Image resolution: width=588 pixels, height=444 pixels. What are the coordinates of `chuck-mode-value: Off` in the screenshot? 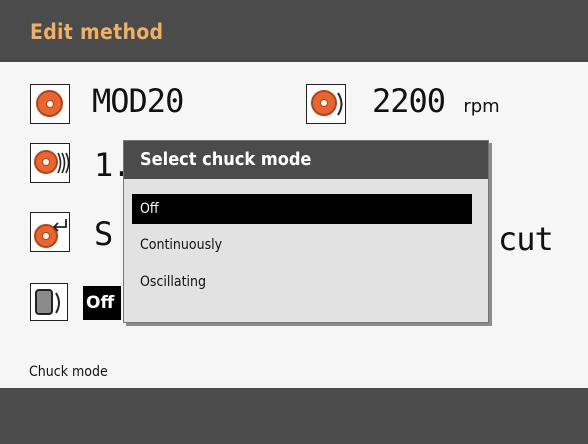 It's located at (102, 303).